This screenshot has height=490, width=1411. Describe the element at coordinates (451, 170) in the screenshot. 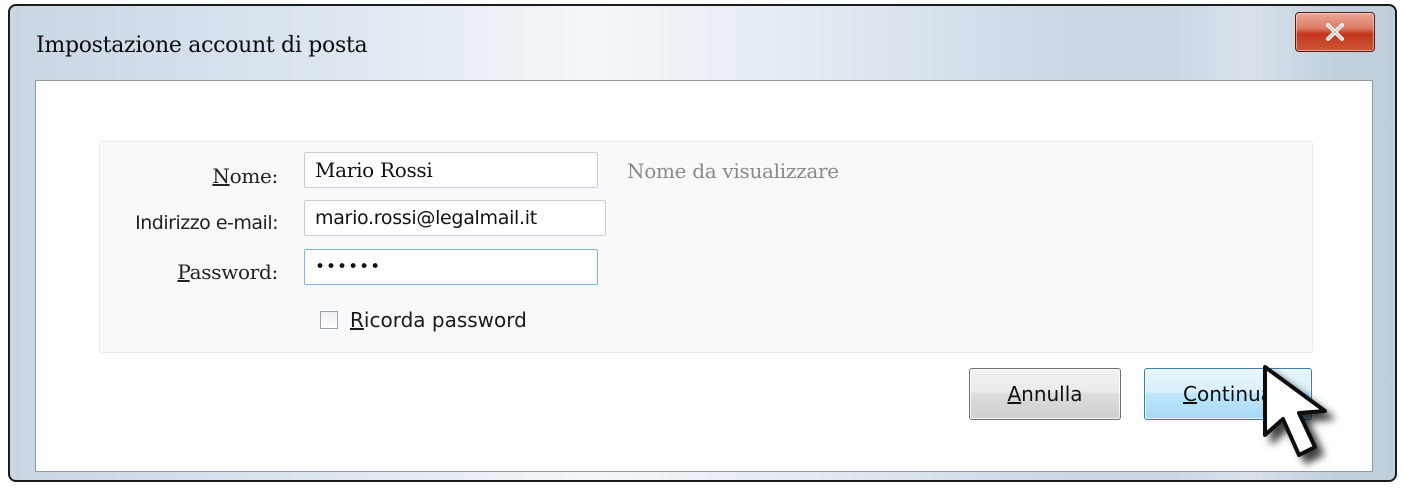

I see `name-input: Mario Rossi` at that location.